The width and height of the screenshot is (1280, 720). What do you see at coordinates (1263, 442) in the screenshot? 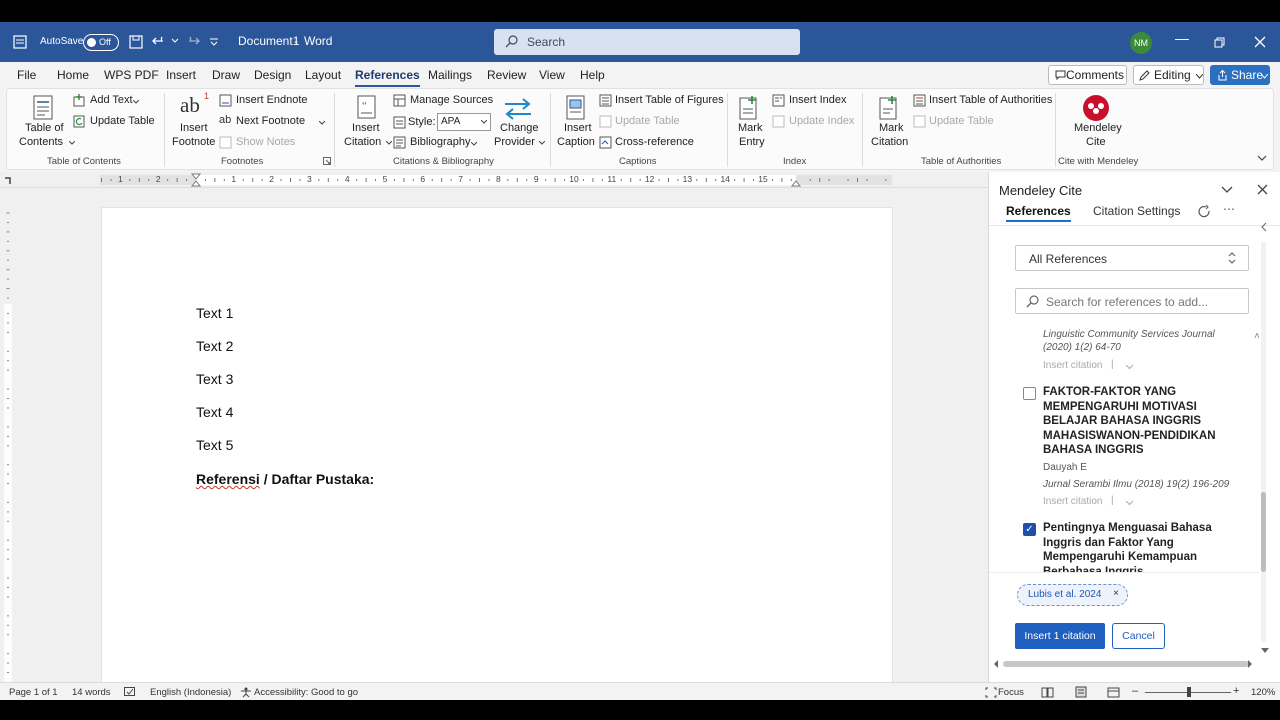
I see `pane-scrollbar` at bounding box center [1263, 442].